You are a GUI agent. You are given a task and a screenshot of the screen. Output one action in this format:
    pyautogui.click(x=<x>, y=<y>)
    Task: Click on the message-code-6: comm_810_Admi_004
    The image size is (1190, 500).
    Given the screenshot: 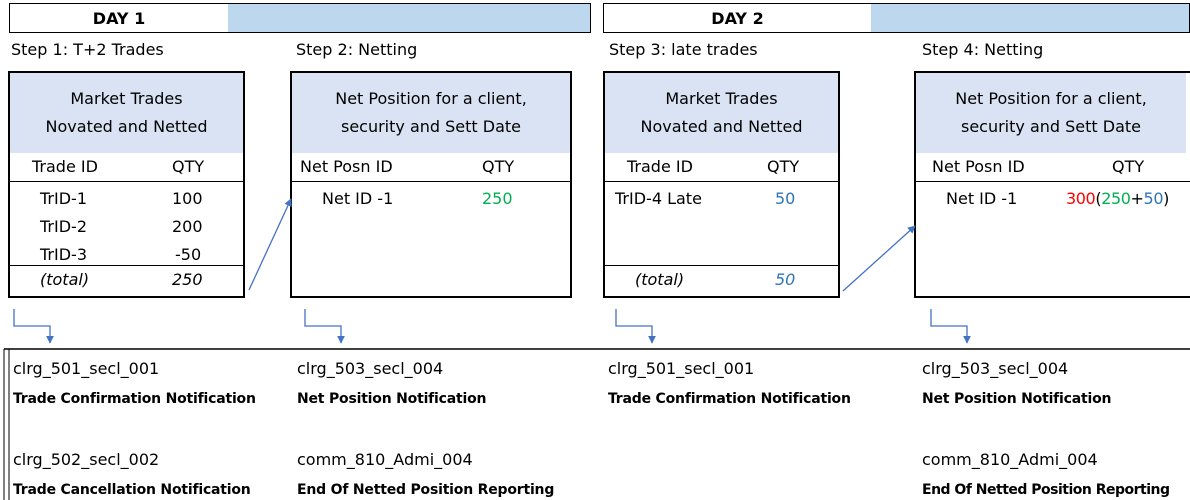 What is the action you would take?
    pyautogui.click(x=385, y=459)
    